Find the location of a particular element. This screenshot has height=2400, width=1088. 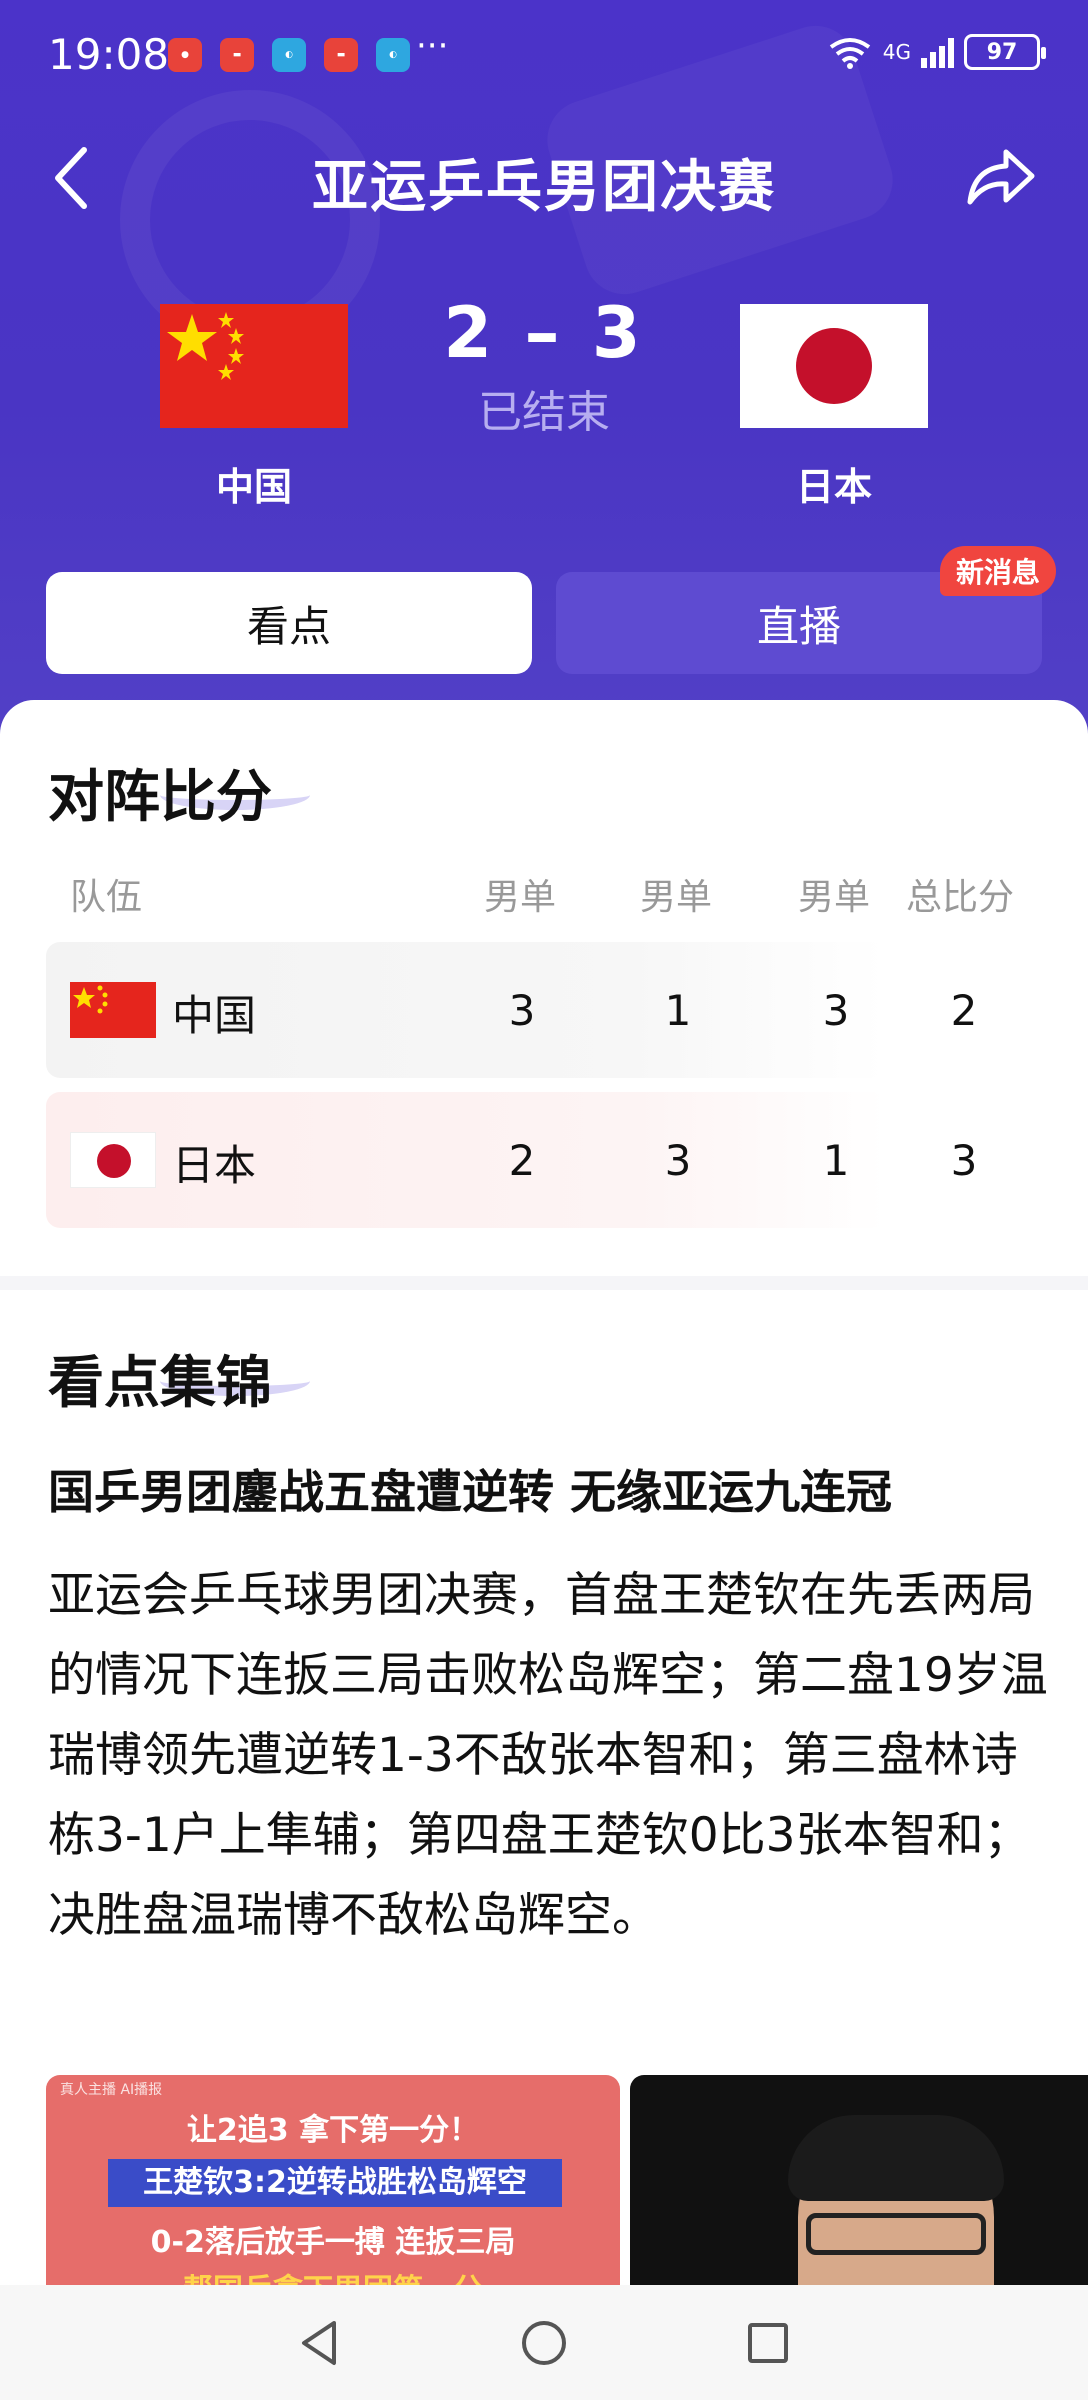

total-score-cell: 3 is located at coordinates (964, 1160).